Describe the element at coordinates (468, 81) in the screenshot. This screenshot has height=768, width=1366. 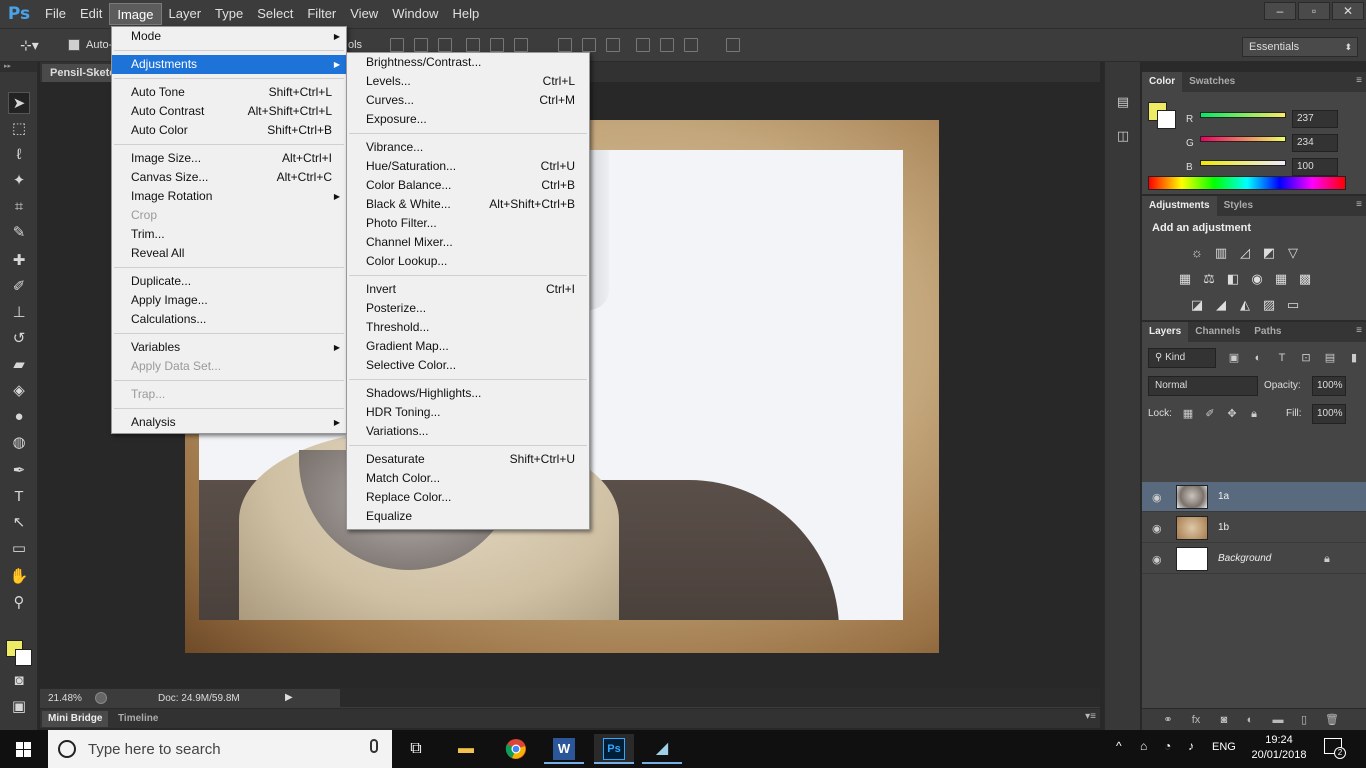
I see `menu-item-levels: Levels... Ctrl+L` at that location.